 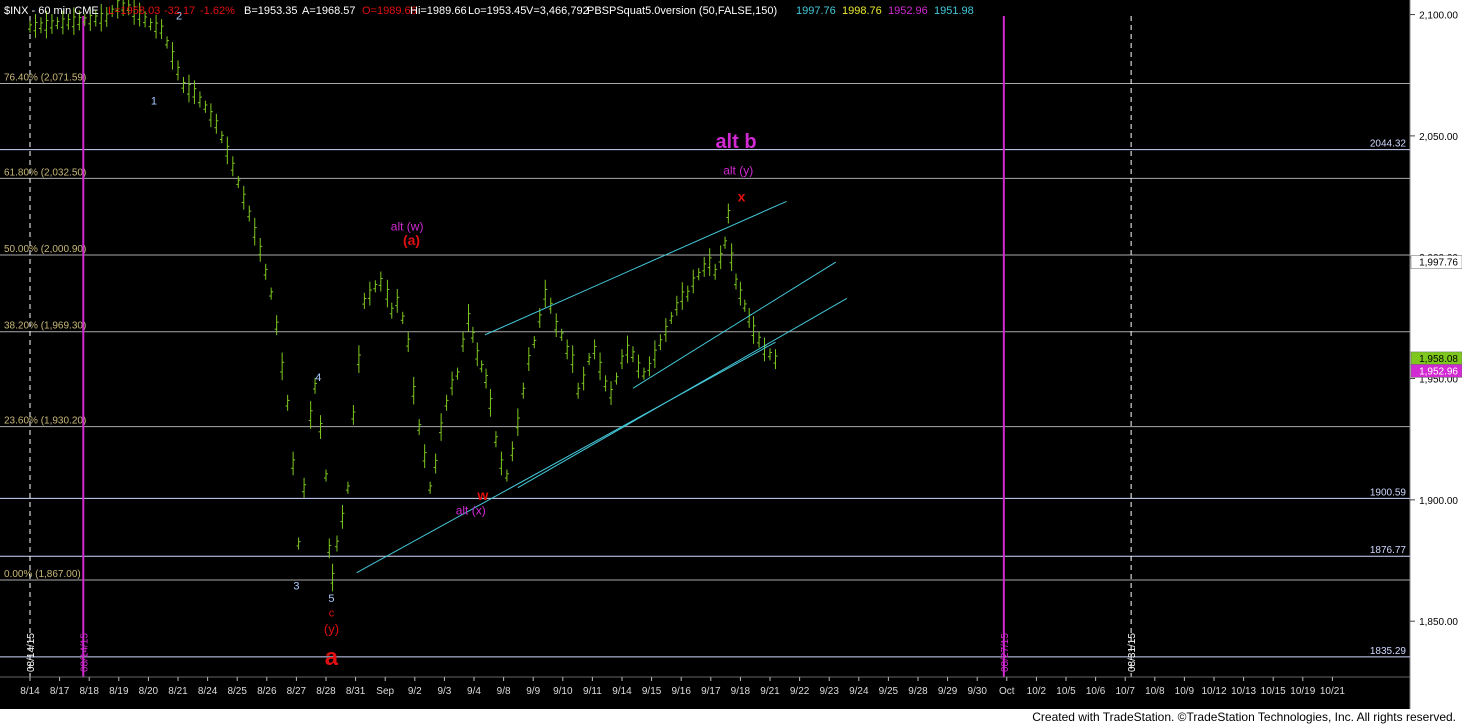 What do you see at coordinates (622, 691) in the screenshot?
I see `x-tick-label: 9/14` at bounding box center [622, 691].